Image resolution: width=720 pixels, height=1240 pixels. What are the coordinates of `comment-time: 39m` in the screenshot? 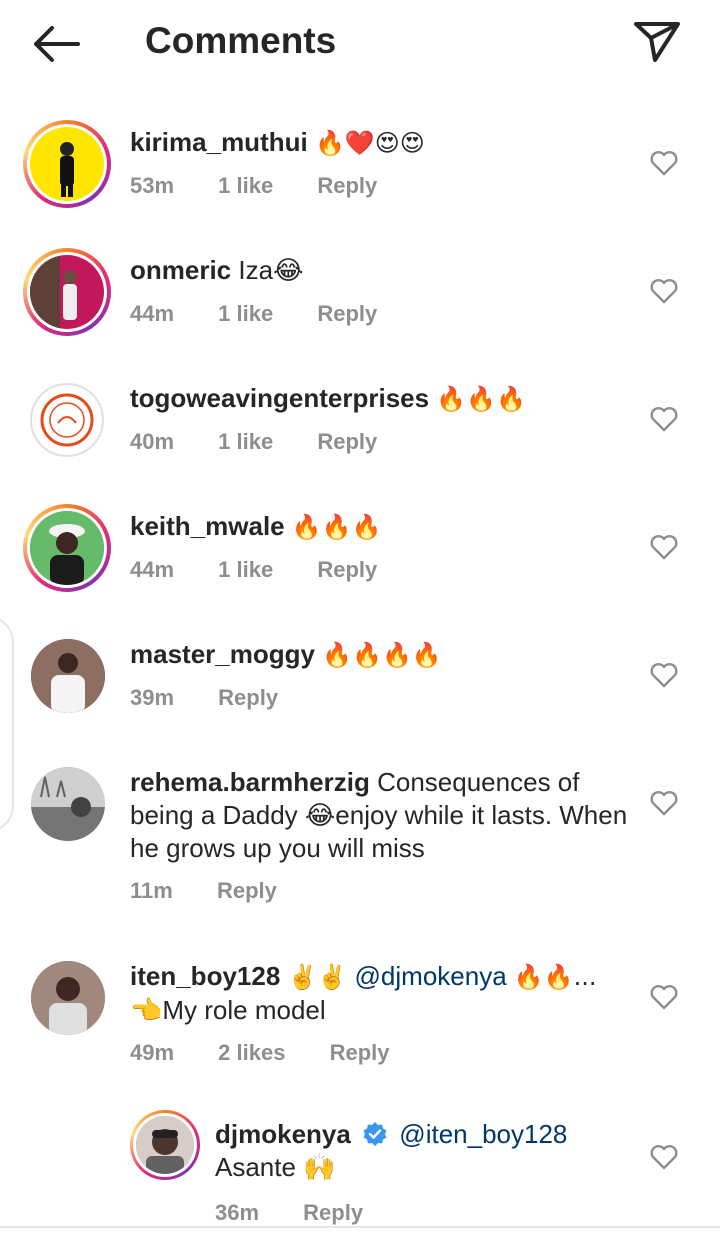 It's located at (152, 697).